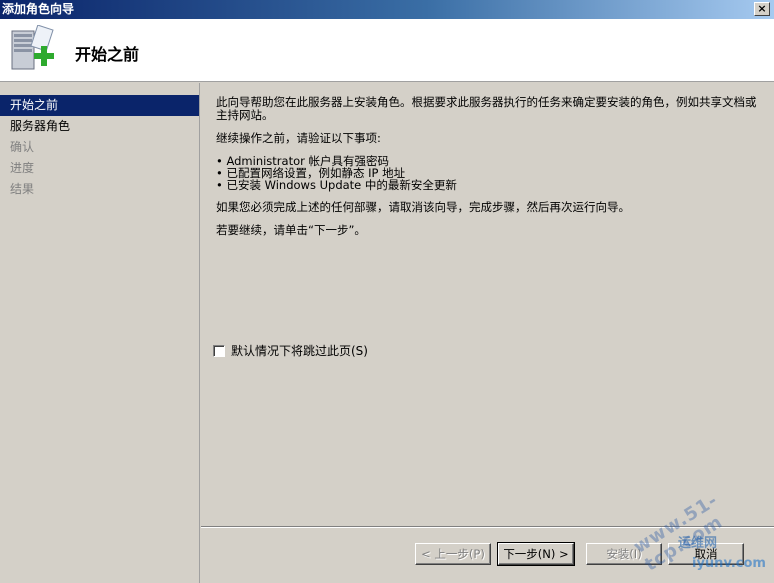  Describe the element at coordinates (298, 138) in the screenshot. I see `verify-heading: 继续操作之前，请验证以下事项:` at that location.